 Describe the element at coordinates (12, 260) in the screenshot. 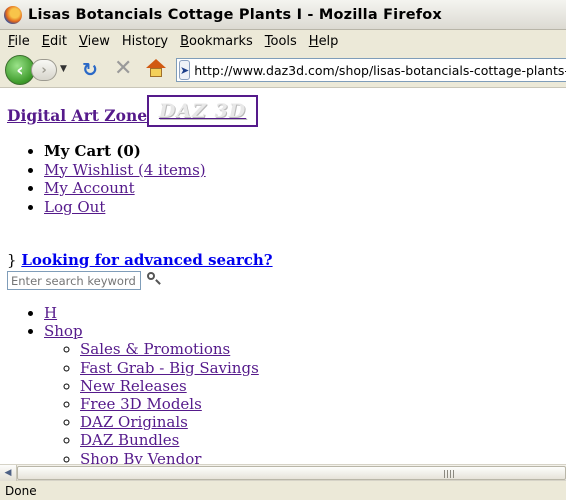

I see `stray-brace: }` at that location.